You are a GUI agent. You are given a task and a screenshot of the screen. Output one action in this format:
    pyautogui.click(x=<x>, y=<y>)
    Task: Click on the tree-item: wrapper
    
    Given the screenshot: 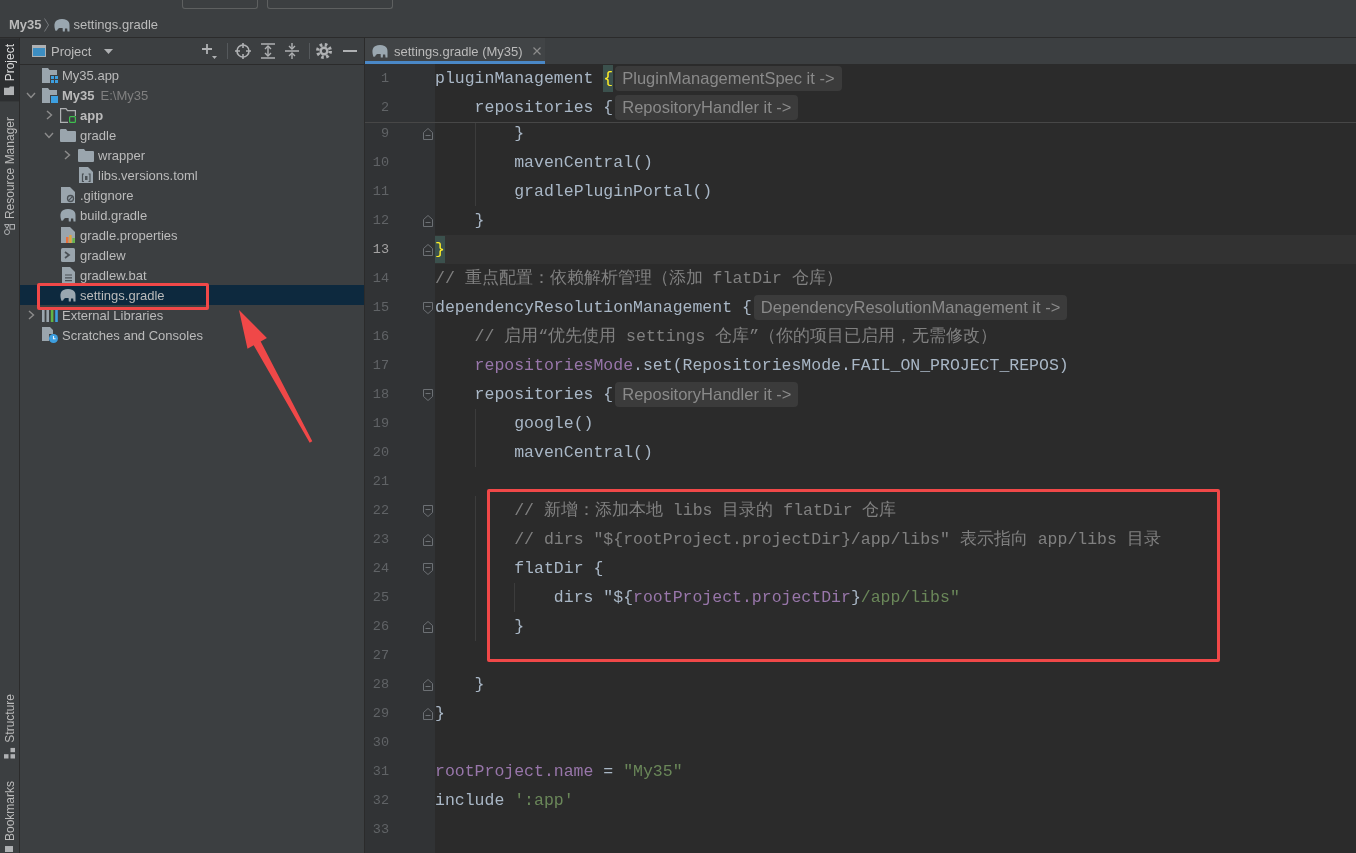 What is the action you would take?
    pyautogui.click(x=192, y=155)
    